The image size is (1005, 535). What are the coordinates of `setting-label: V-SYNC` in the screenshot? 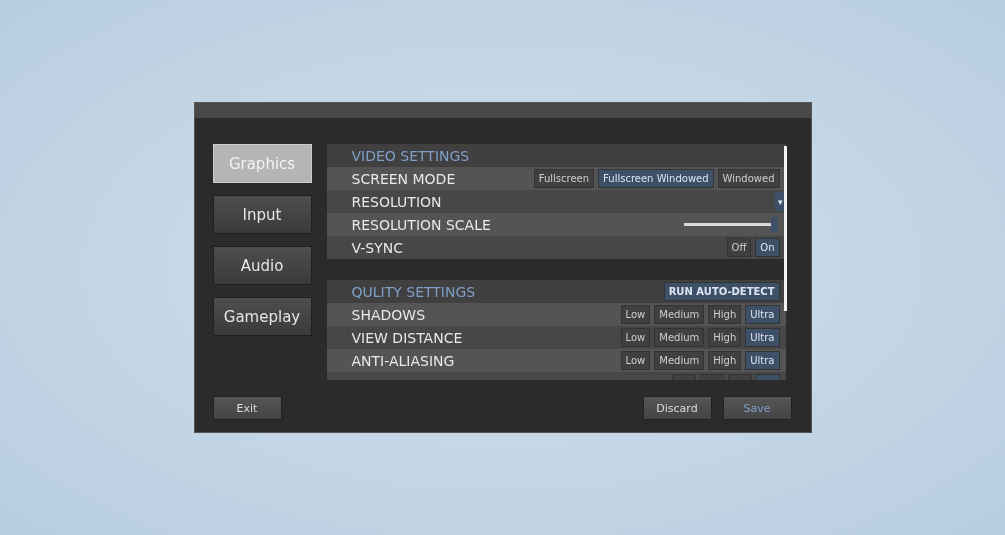 It's located at (377, 247).